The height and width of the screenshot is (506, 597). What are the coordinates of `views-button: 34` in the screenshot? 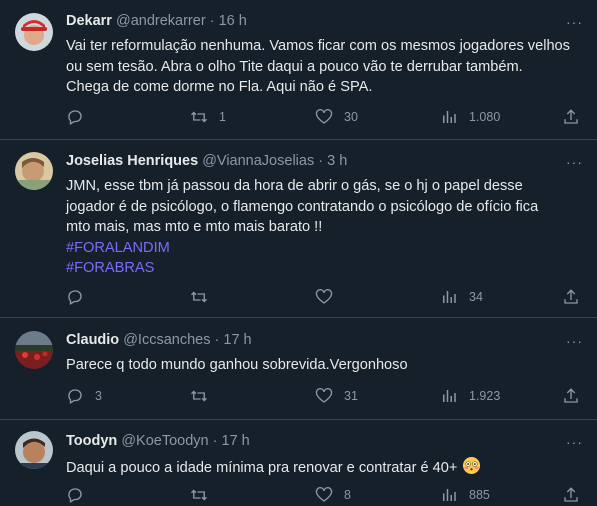 It's located at (461, 297).